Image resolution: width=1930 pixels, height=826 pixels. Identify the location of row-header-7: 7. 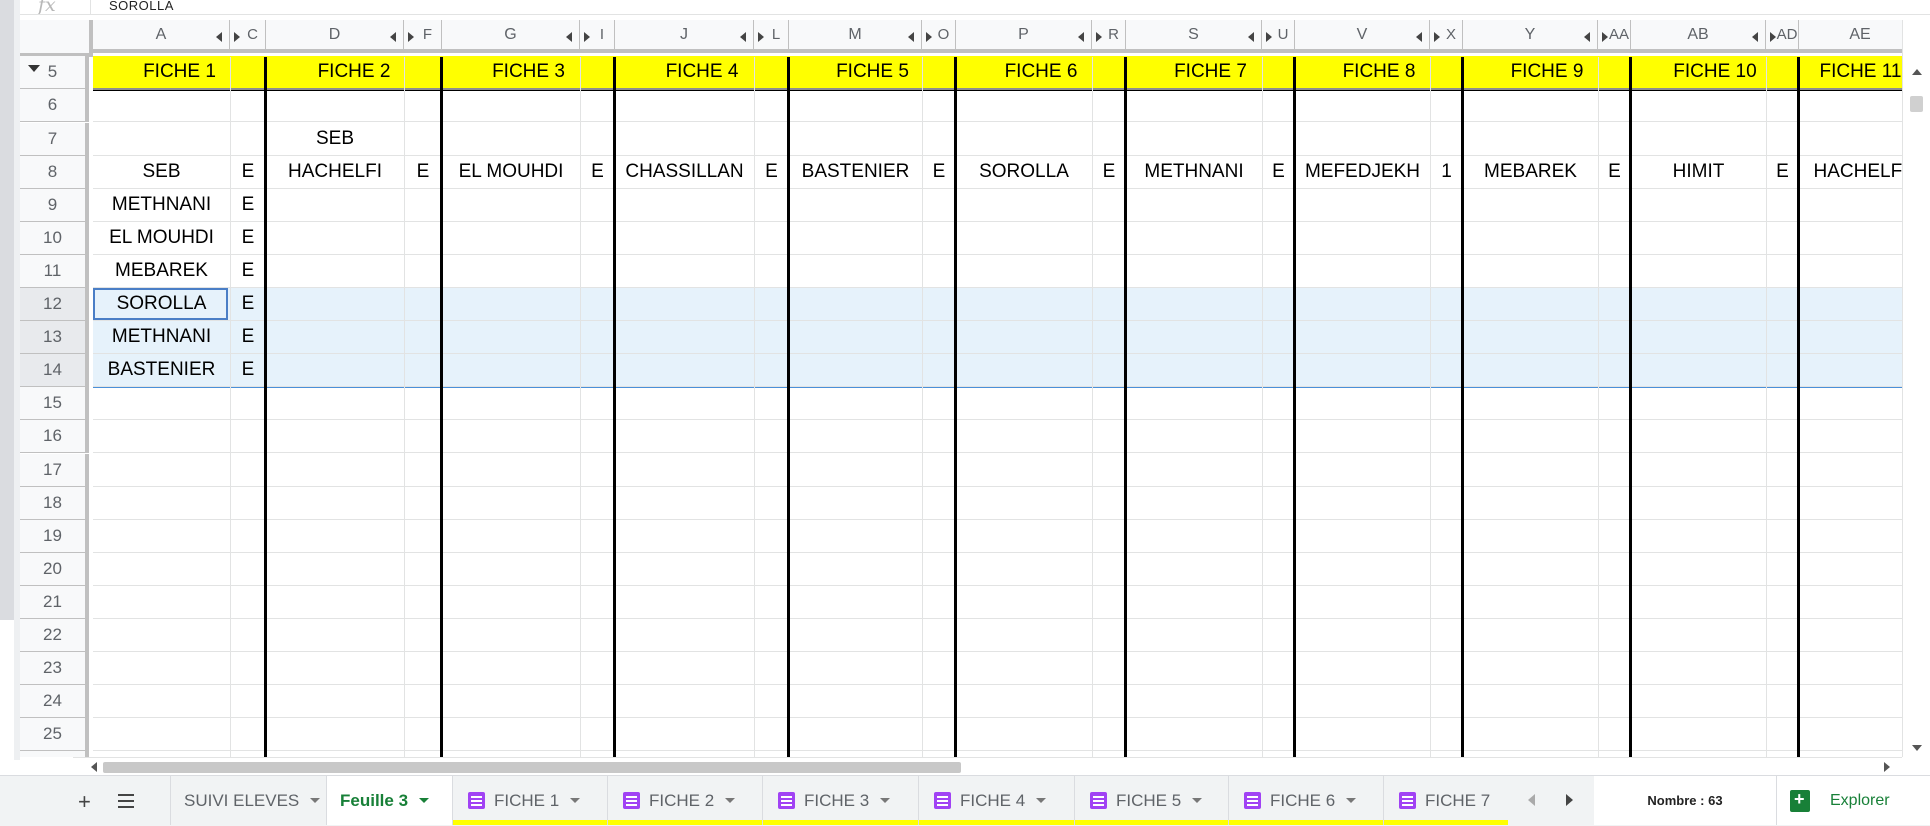
(54, 139).